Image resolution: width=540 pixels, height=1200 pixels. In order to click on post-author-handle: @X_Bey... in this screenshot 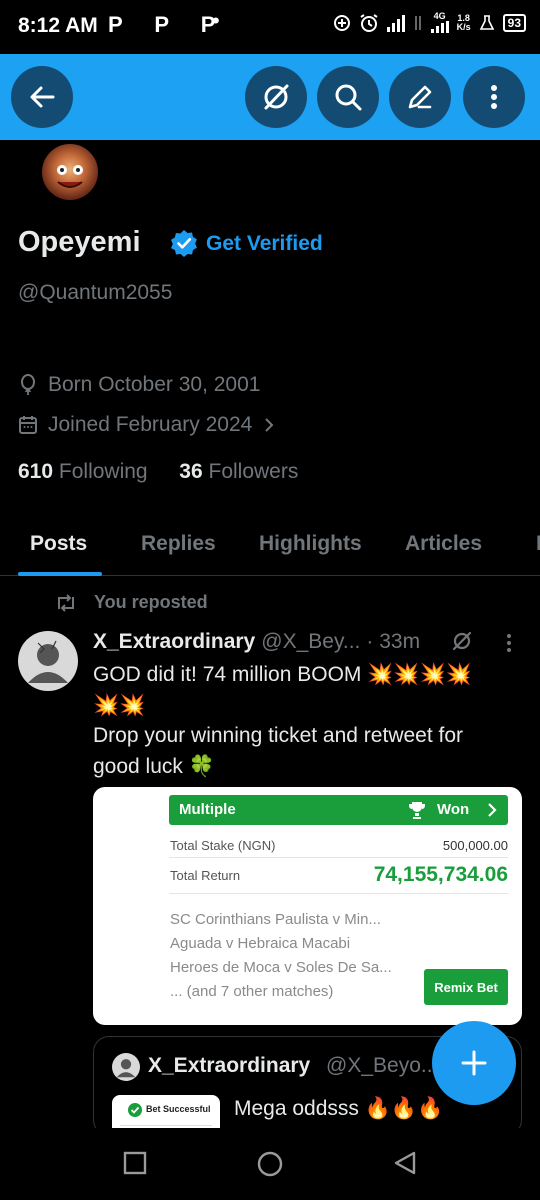, I will do `click(310, 642)`.